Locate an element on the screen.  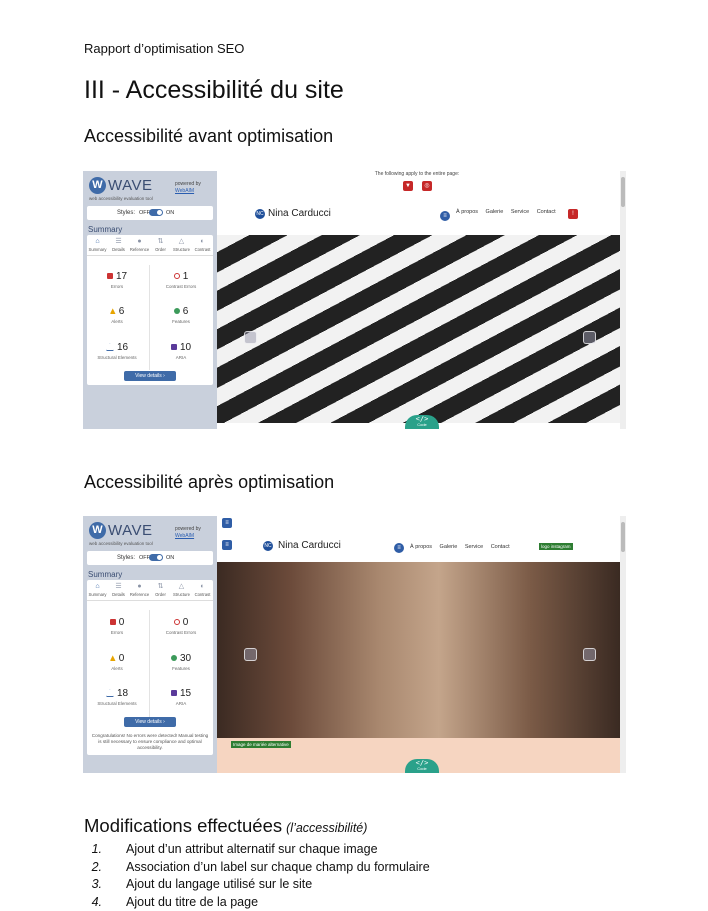
hero-image-crosswalk is located at coordinates (418, 329).